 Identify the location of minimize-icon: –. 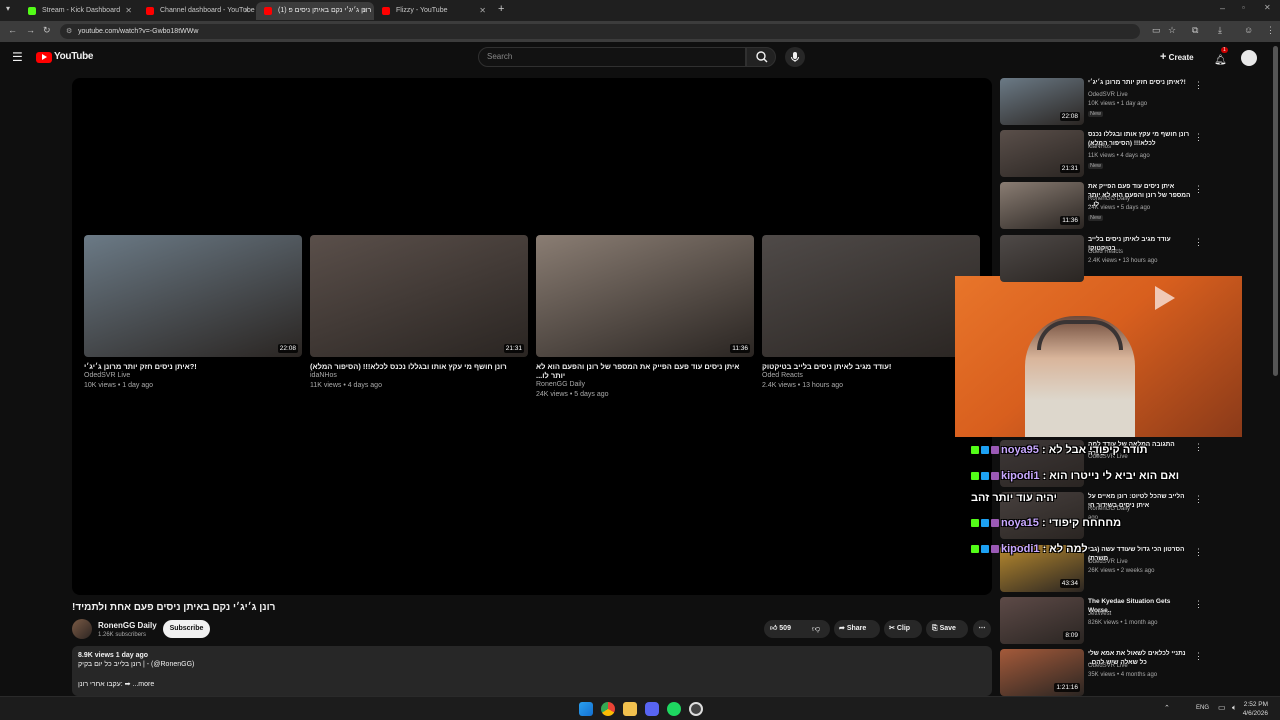
(1222, 8).